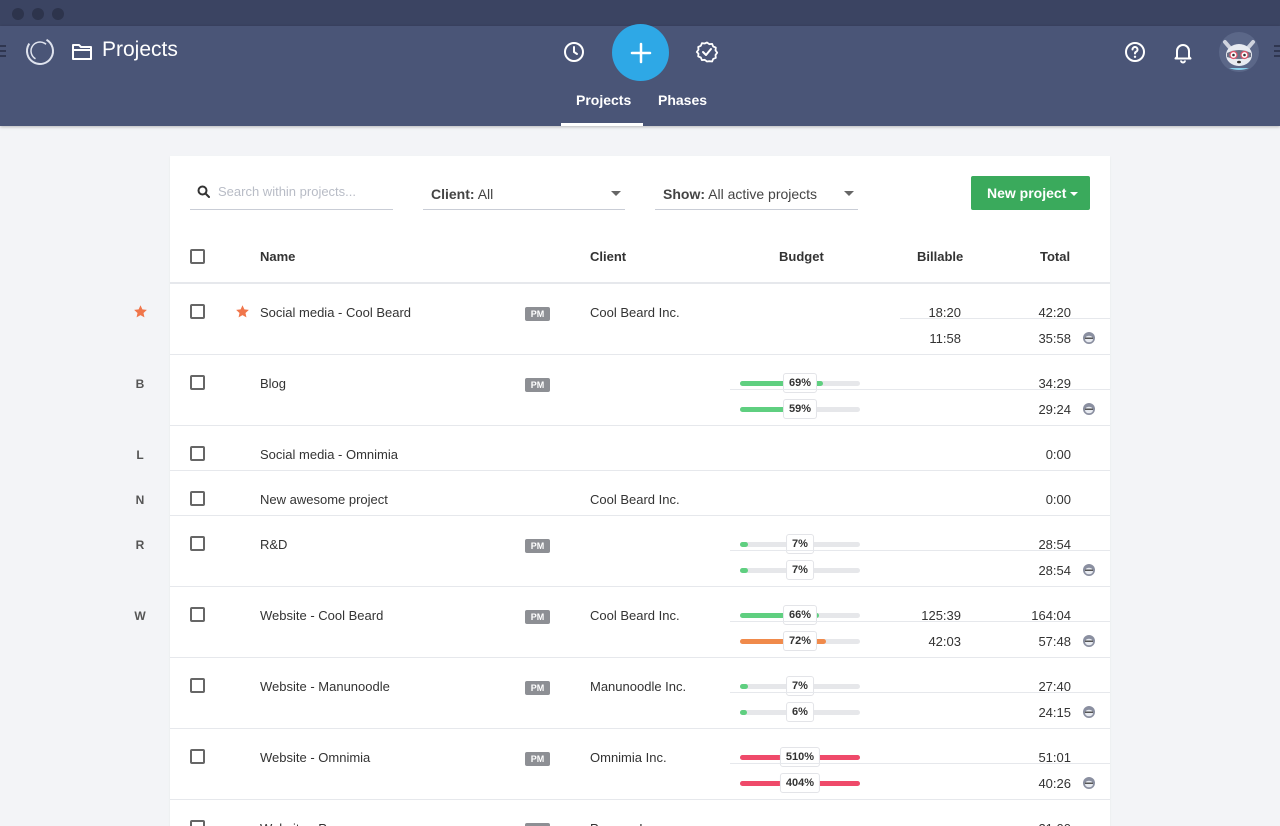  What do you see at coordinates (1030, 193) in the screenshot?
I see `new-project-button: New project` at bounding box center [1030, 193].